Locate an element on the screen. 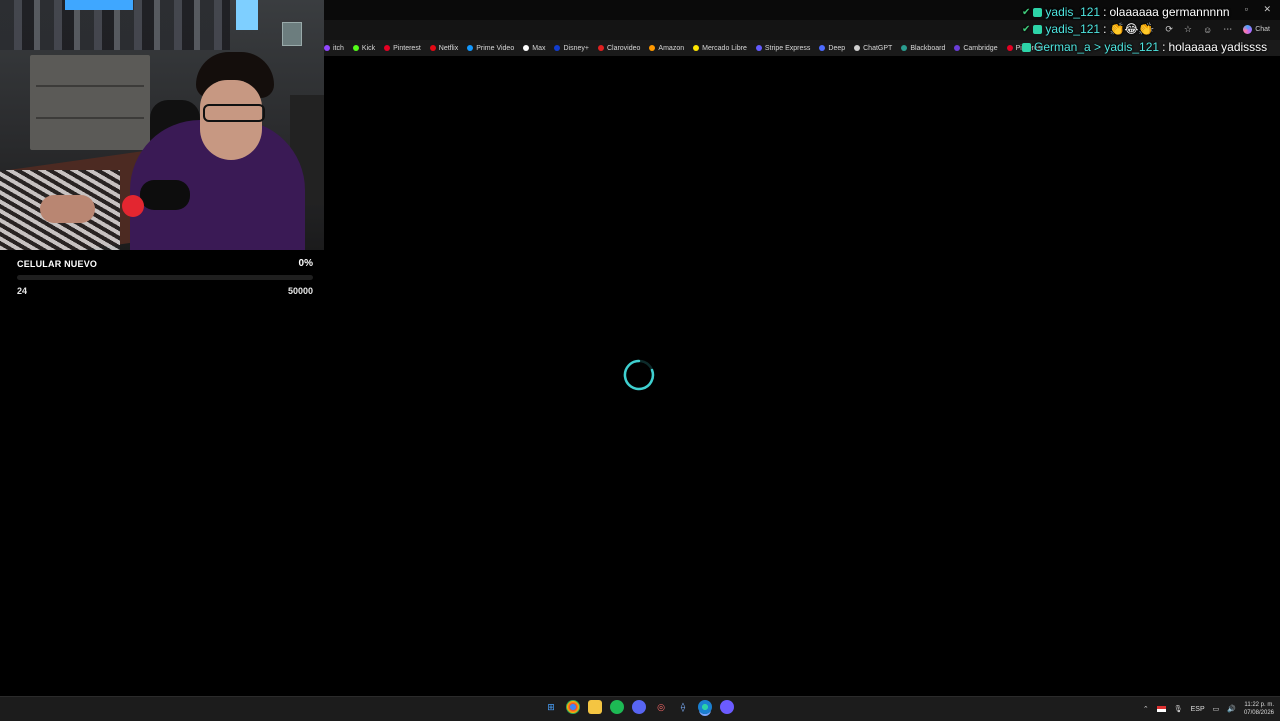  more-menu-icon: ⋯ is located at coordinates (1227, 29).